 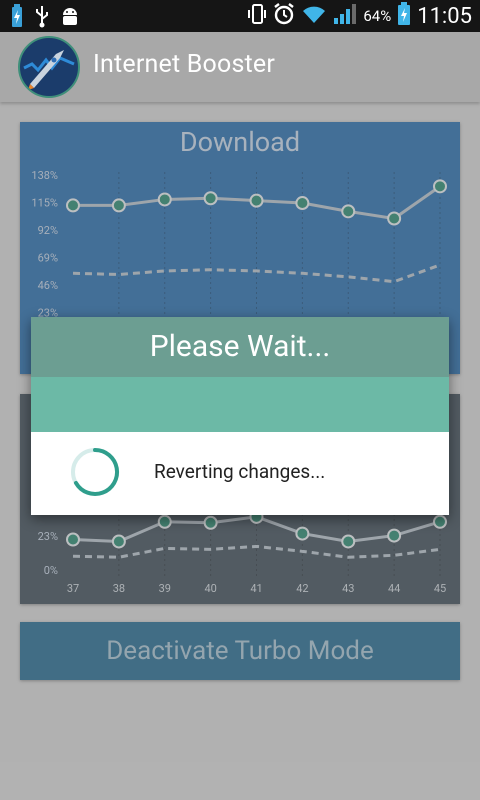 I want to click on y-tick-label: 138%, so click(x=44, y=175).